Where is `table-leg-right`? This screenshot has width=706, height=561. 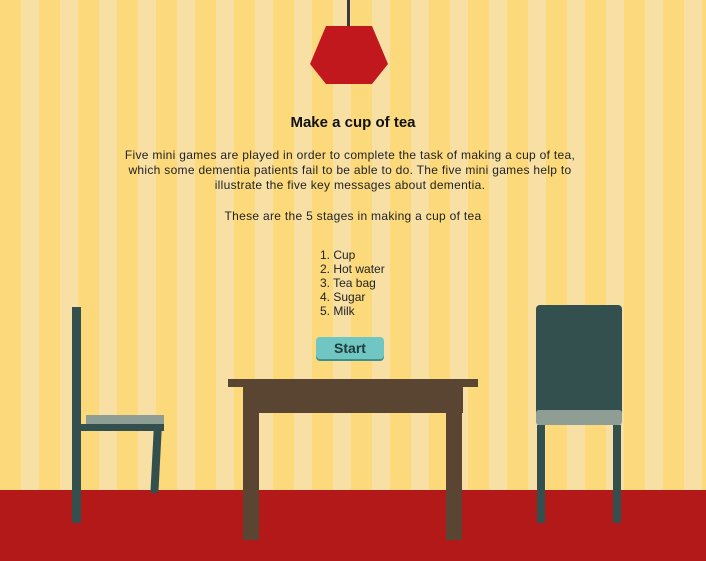
table-leg-right is located at coordinates (454, 476).